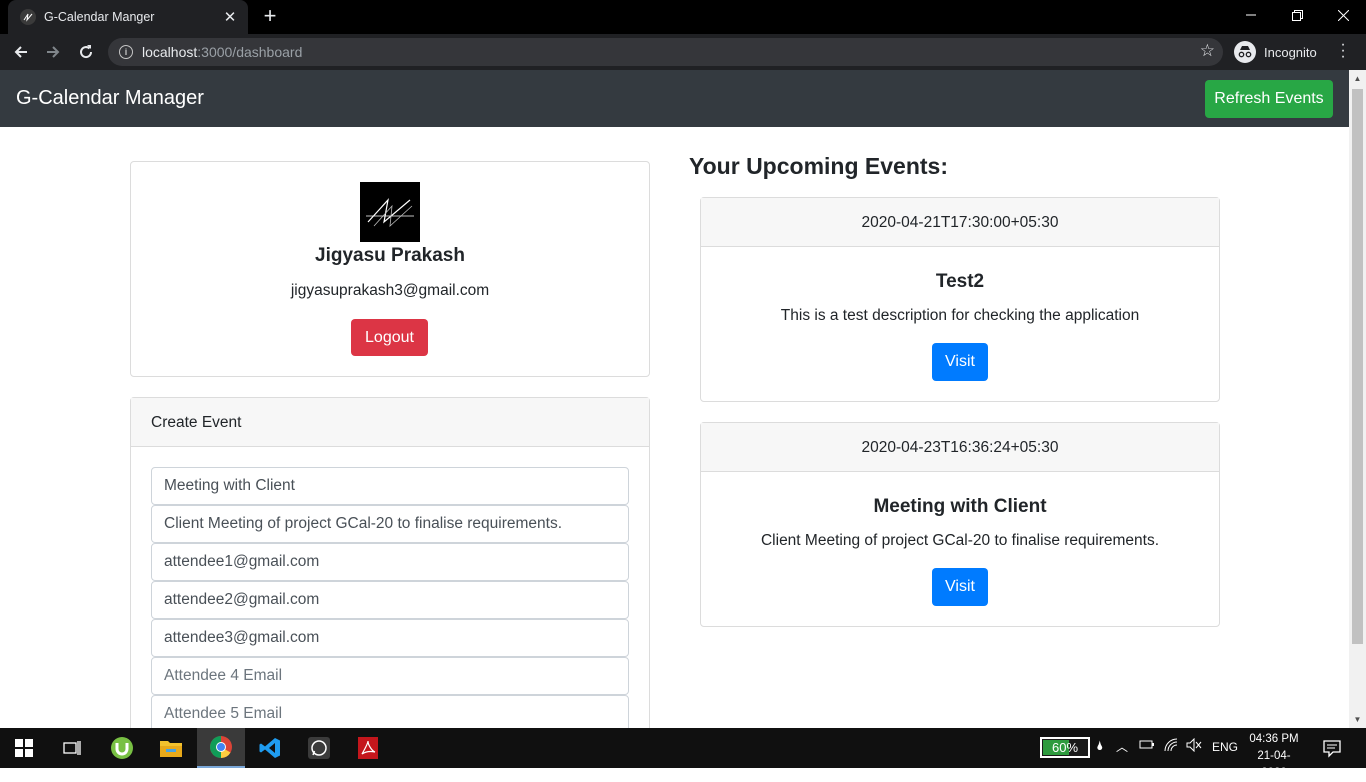 This screenshot has width=1366, height=782. Describe the element at coordinates (24, 748) in the screenshot. I see `windows-start-icon` at that location.